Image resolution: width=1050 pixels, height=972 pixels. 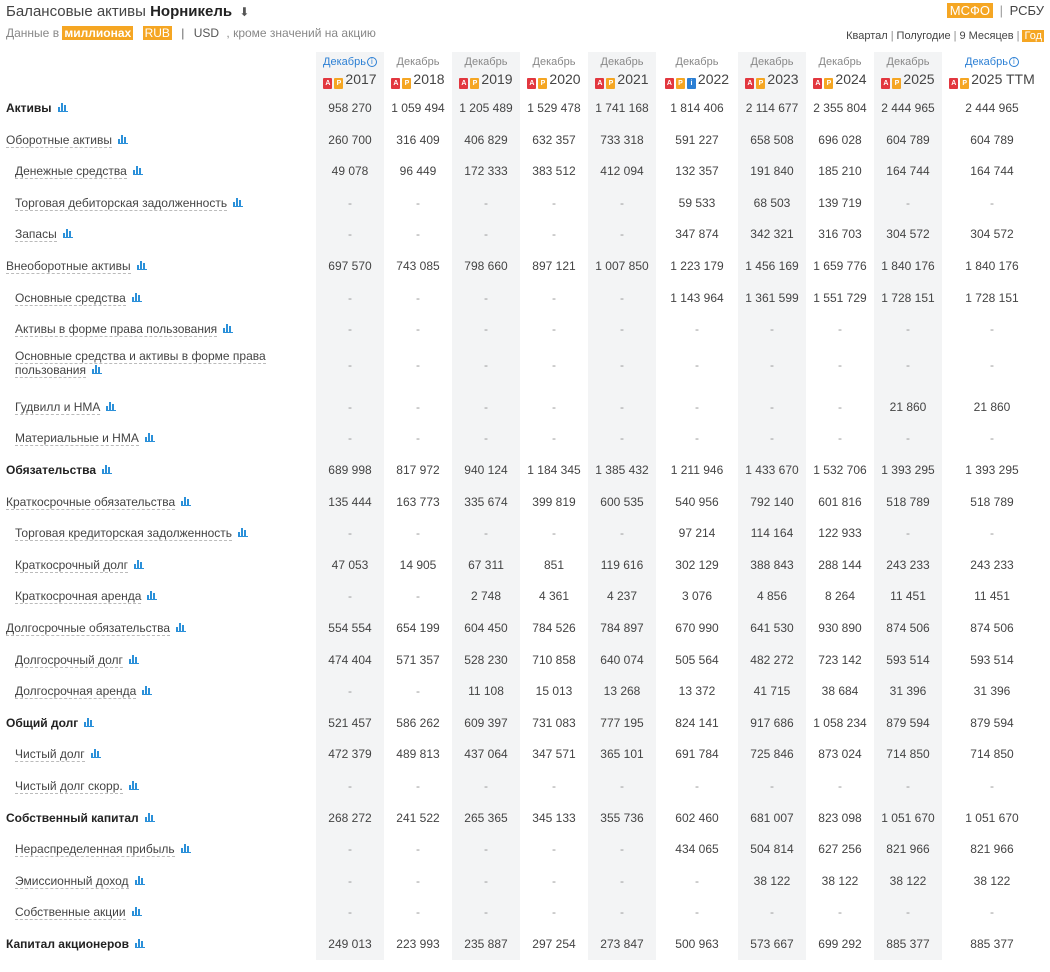 I want to click on row-label: Внеоборотные активы, so click(x=76, y=266).